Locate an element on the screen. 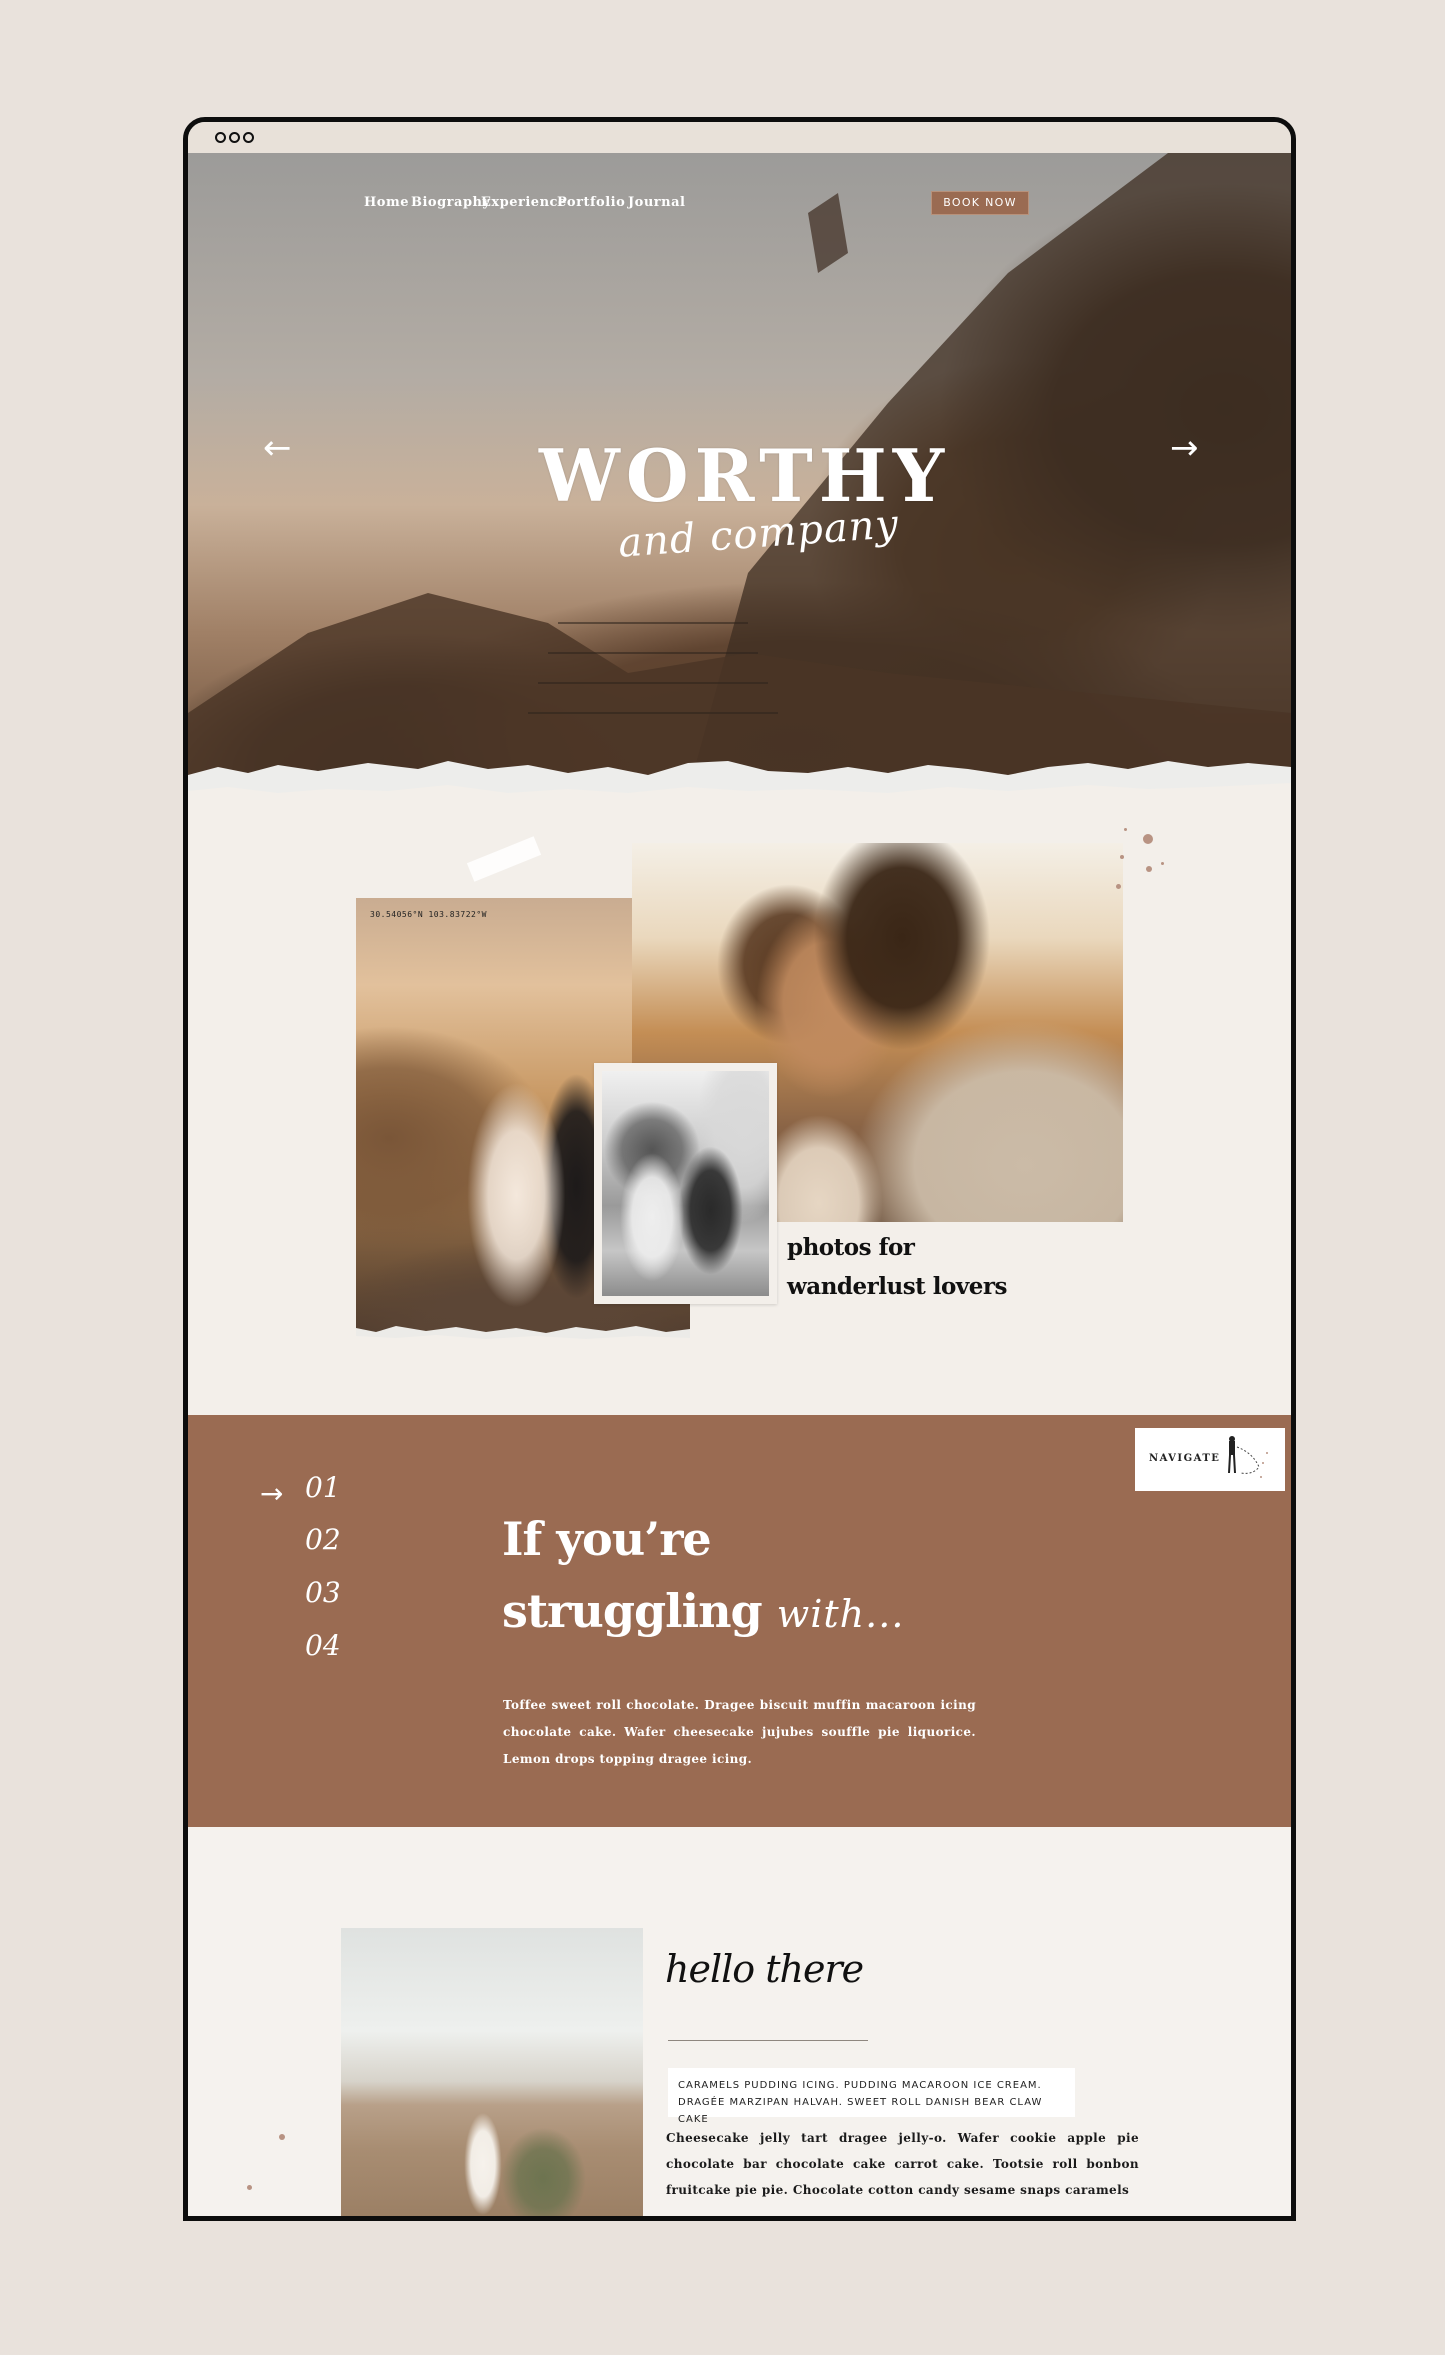  nav-journal: Journal is located at coordinates (656, 202).